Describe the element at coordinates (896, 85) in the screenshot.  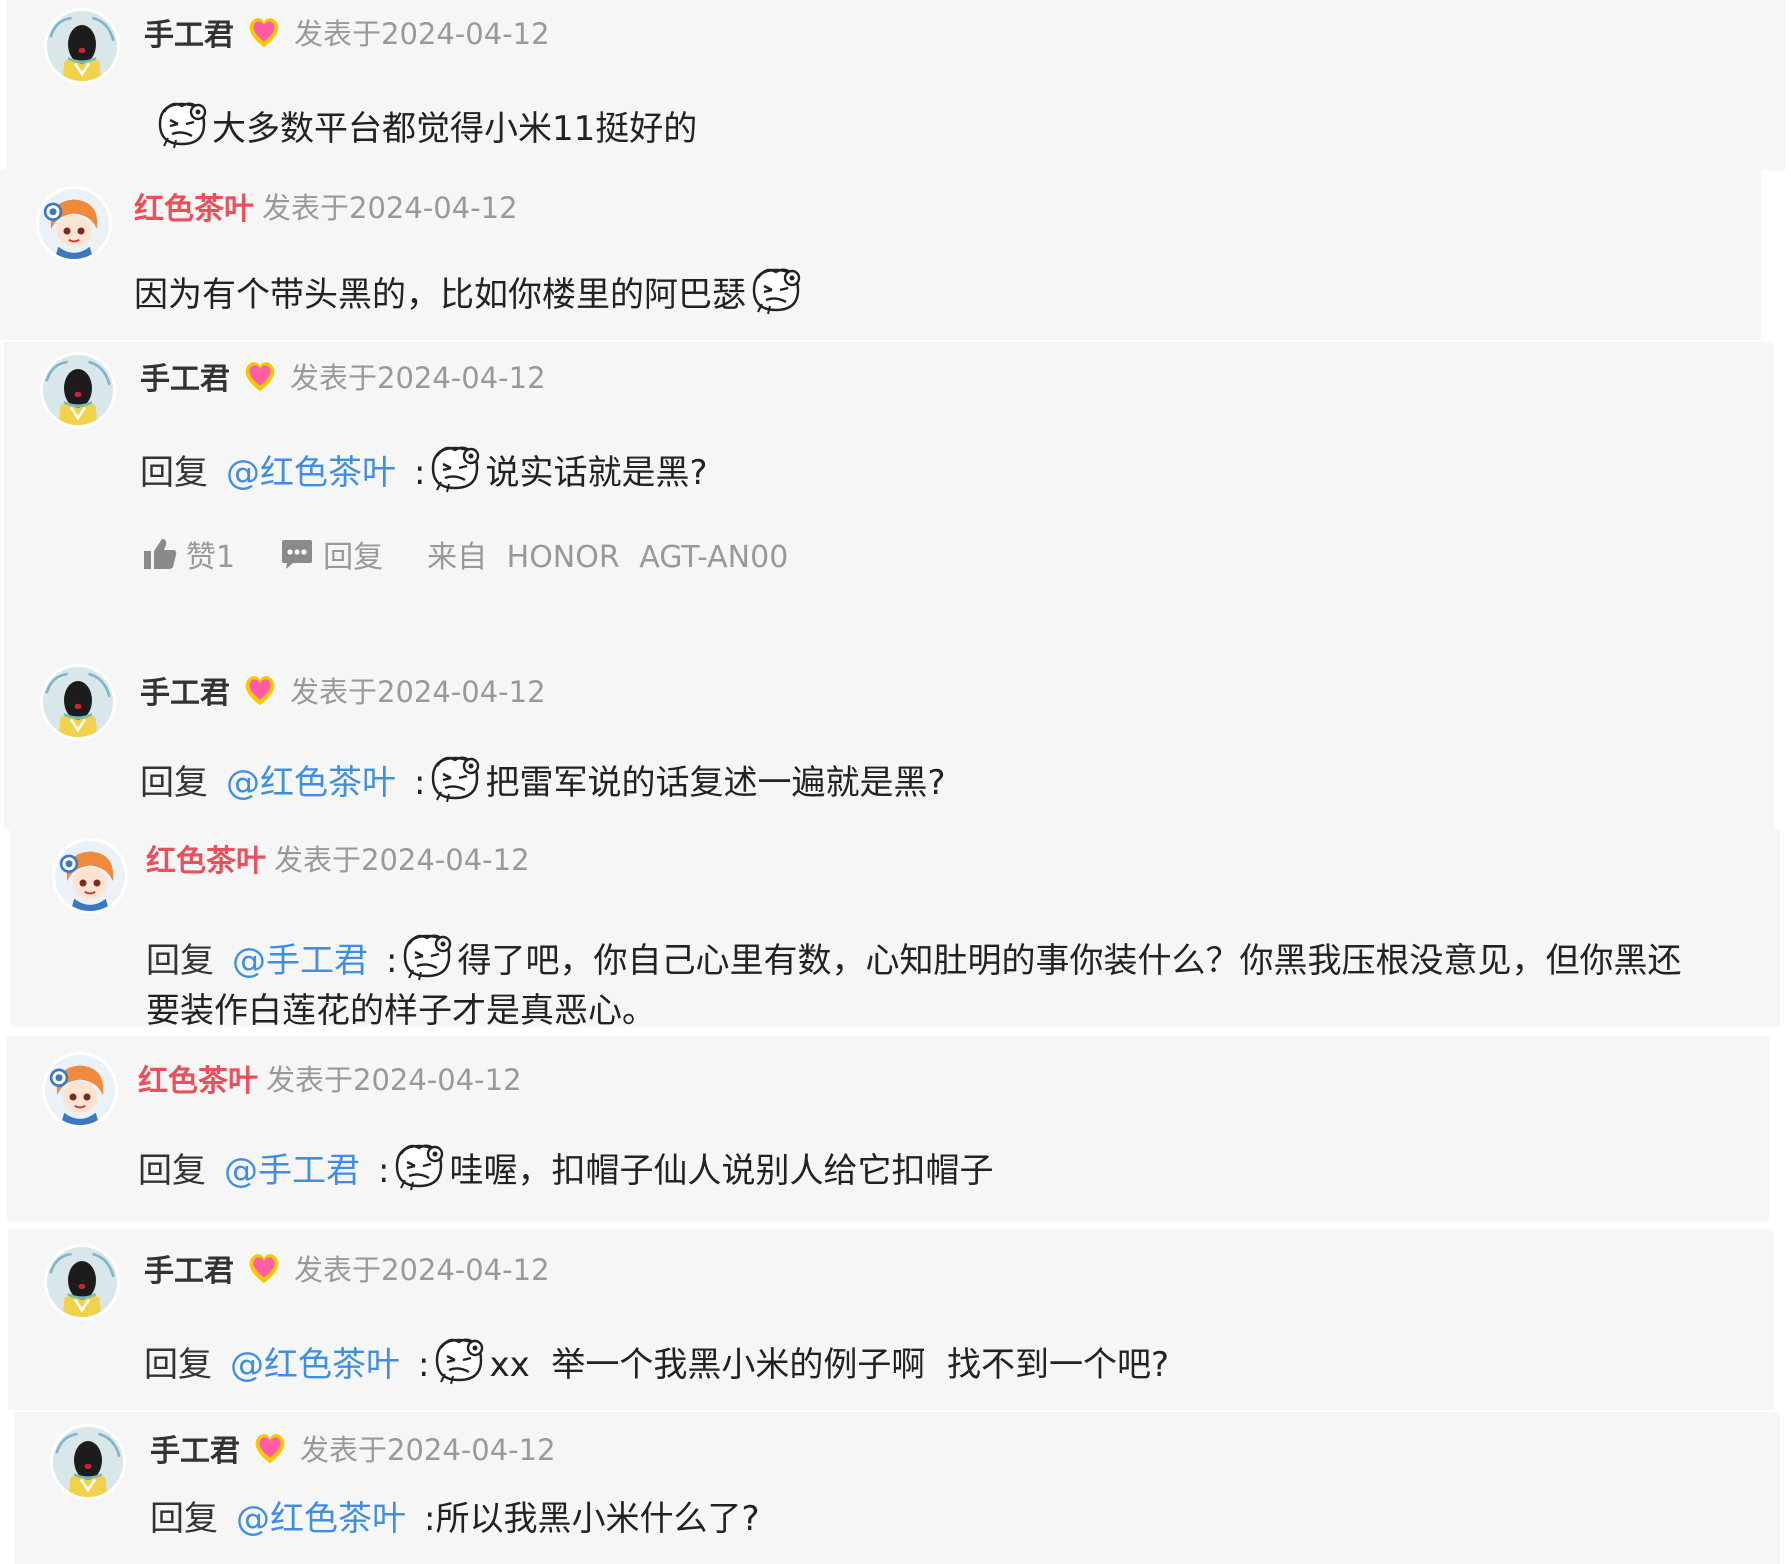
I see `post-card: 手工君 发表于2024-04-12 大多数平台都觉得小米11挺好的` at that location.